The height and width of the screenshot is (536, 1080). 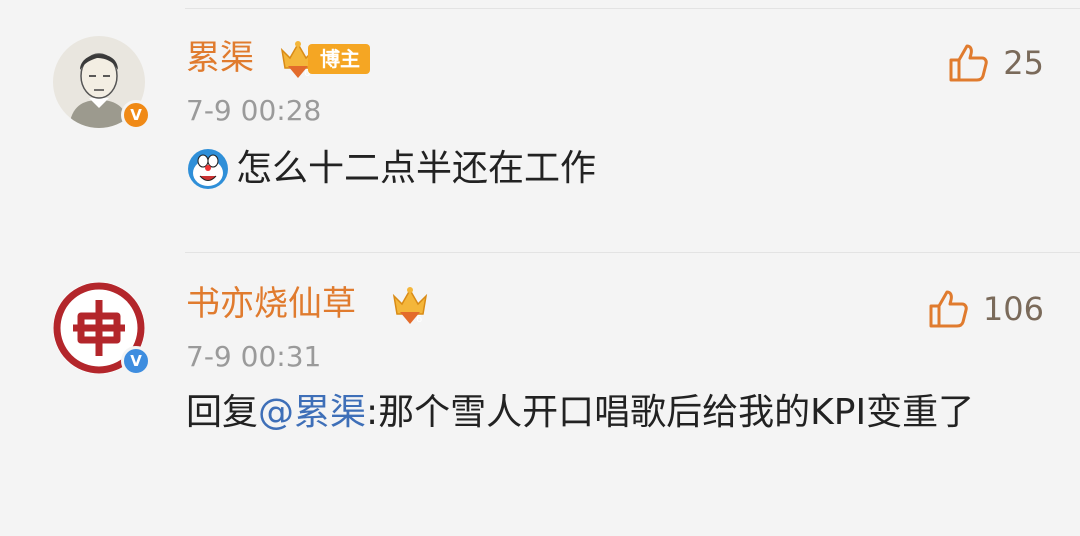 What do you see at coordinates (670, 412) in the screenshot?
I see `comment-body: :那个雪人开口唱歌后给我的KPI变重了` at bounding box center [670, 412].